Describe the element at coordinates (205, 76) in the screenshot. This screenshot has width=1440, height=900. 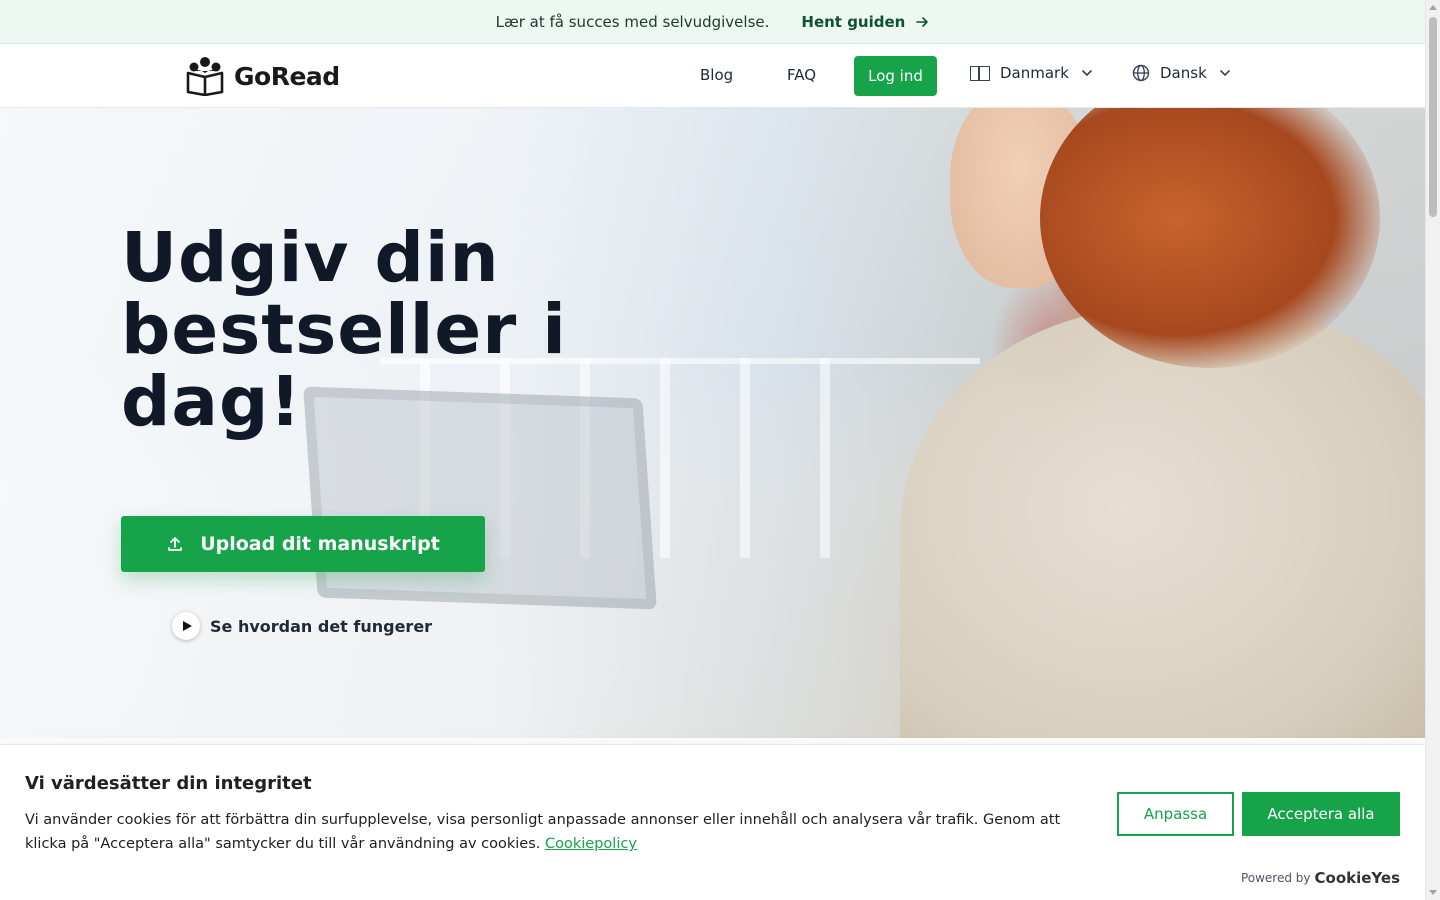
I see `book-readers-icon` at that location.